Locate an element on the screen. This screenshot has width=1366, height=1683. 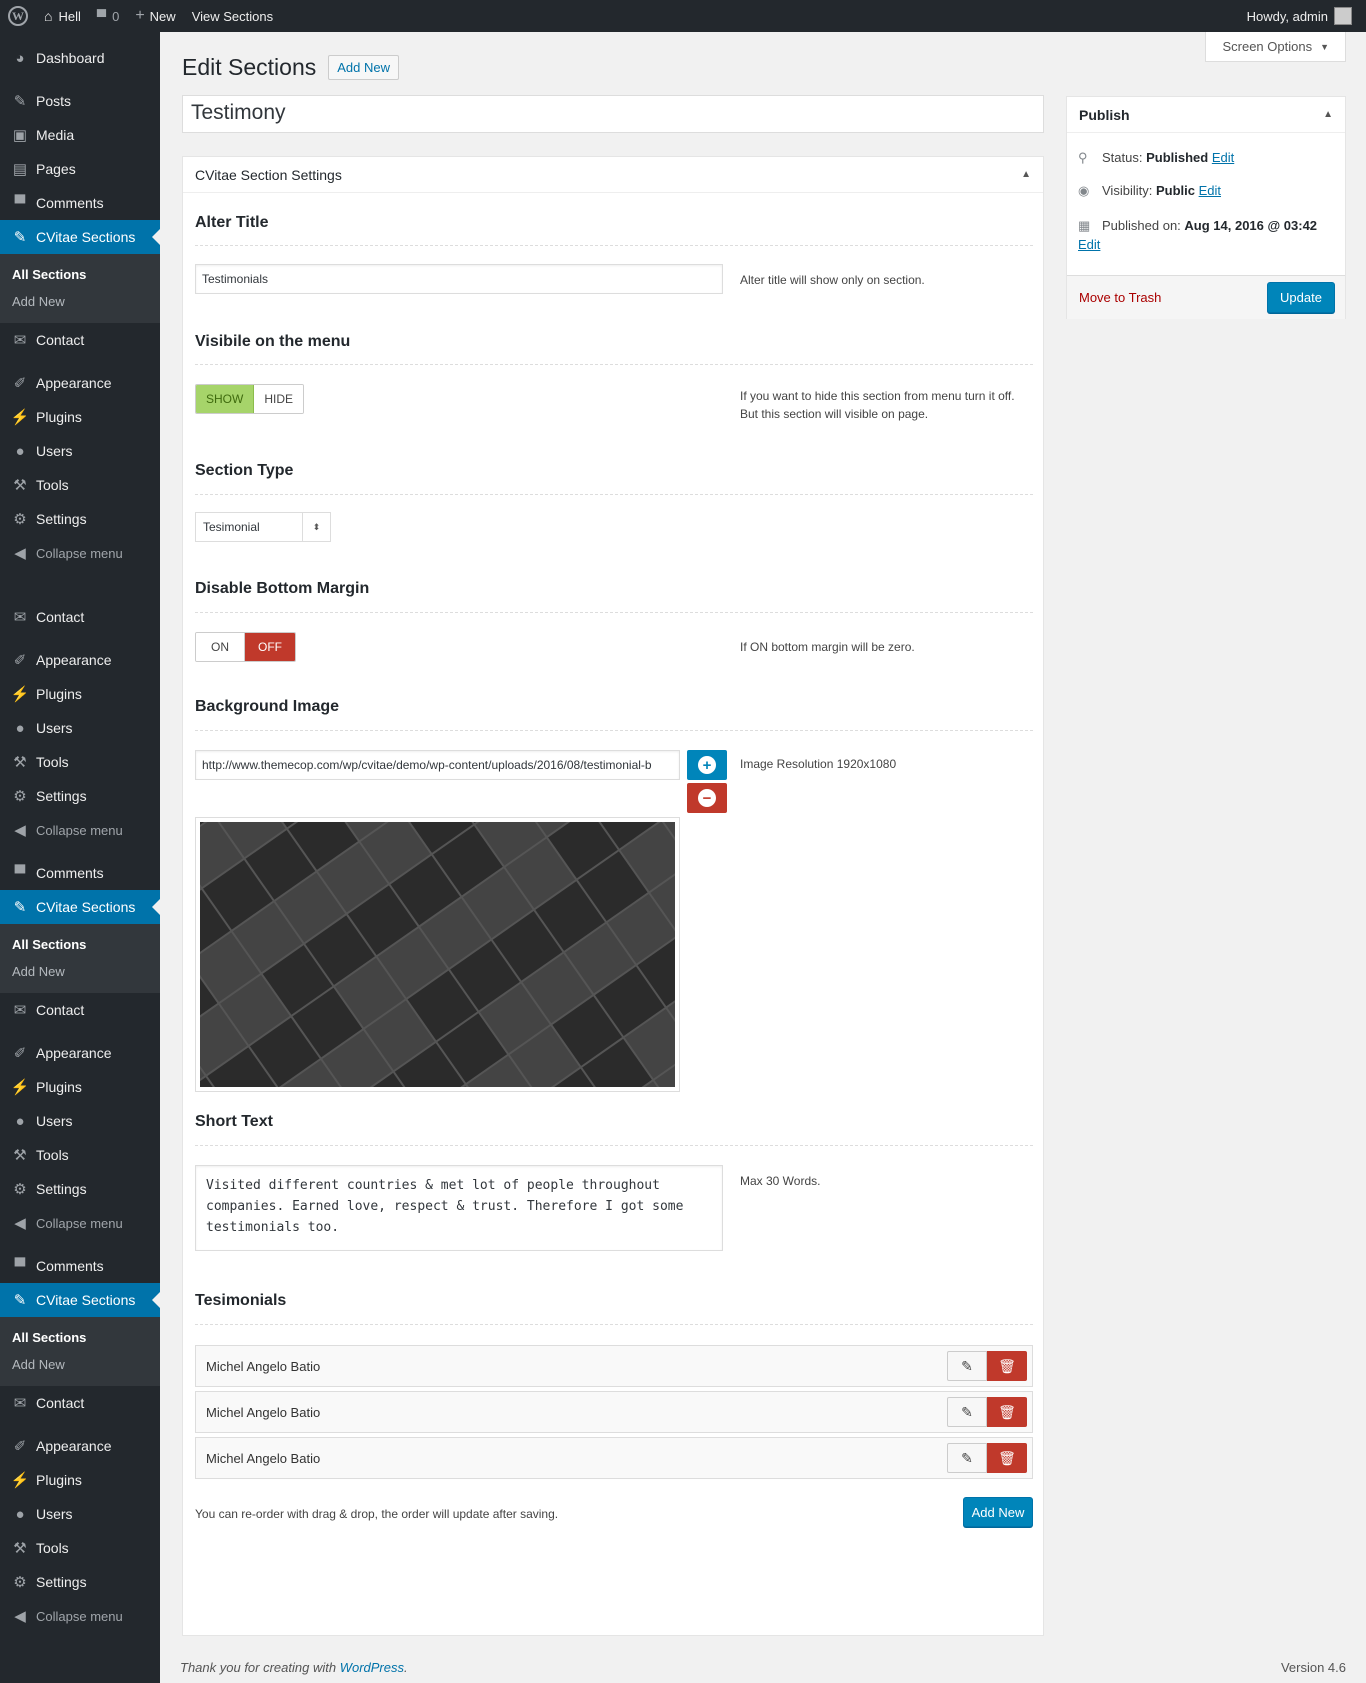
plugin-icon: ⚡ is located at coordinates (20, 417).